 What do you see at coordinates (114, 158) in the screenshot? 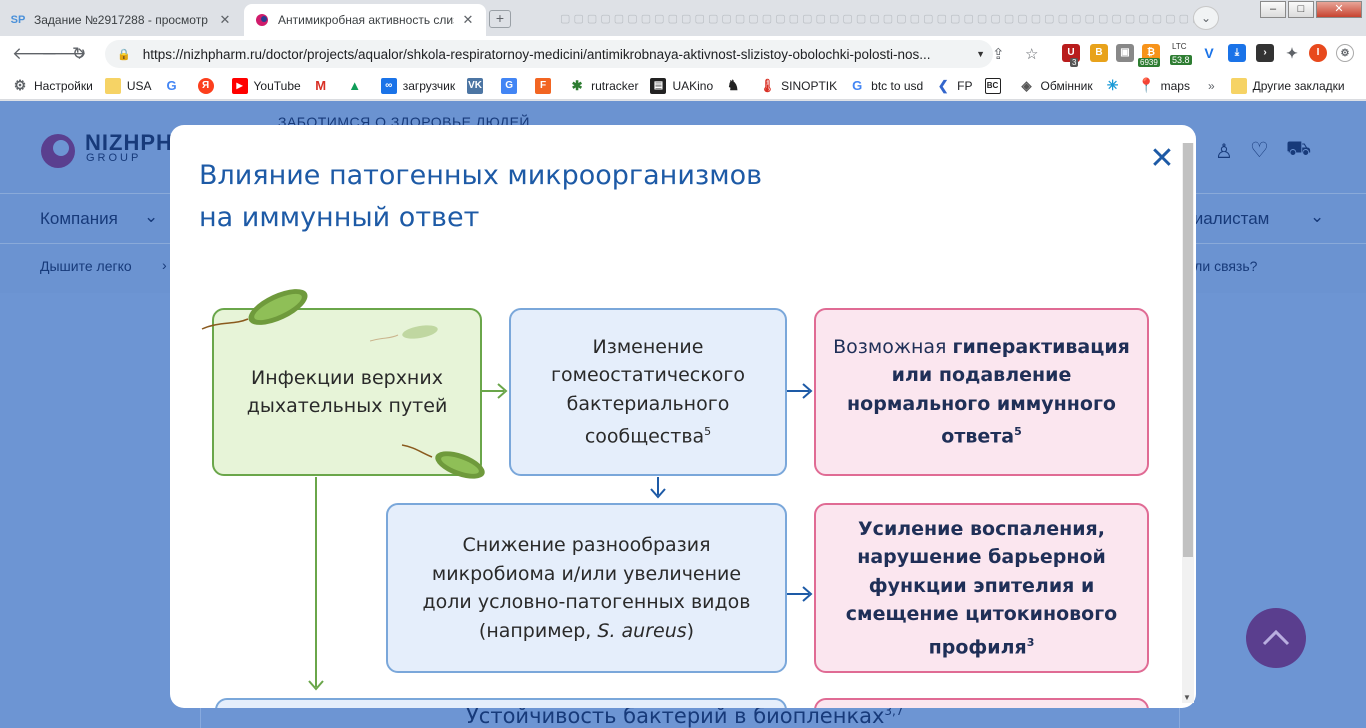
I see `logo-subtext: GROUP` at bounding box center [114, 158].